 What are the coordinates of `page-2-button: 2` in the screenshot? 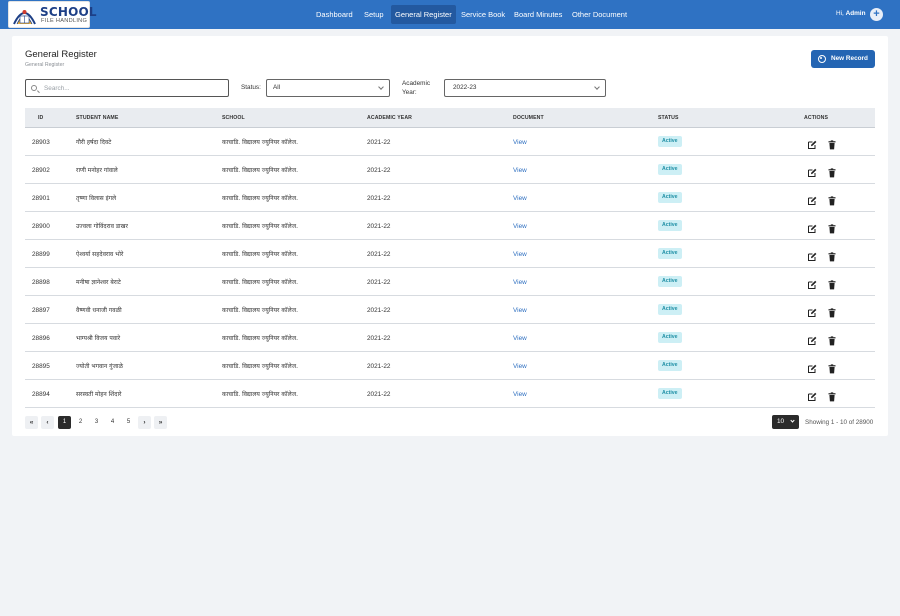 It's located at (80, 422).